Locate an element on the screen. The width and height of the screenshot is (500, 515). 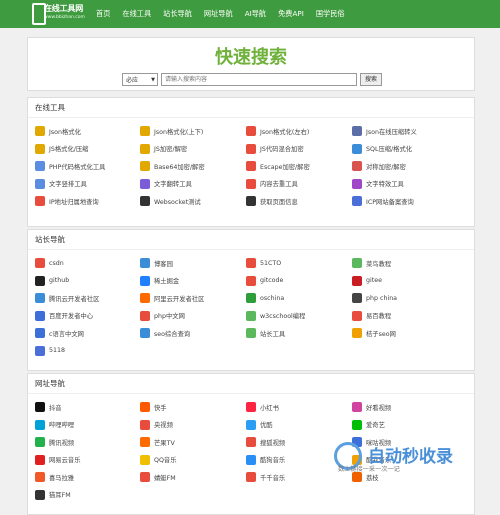
link-item: seo综合查询 is located at coordinates (165, 333).